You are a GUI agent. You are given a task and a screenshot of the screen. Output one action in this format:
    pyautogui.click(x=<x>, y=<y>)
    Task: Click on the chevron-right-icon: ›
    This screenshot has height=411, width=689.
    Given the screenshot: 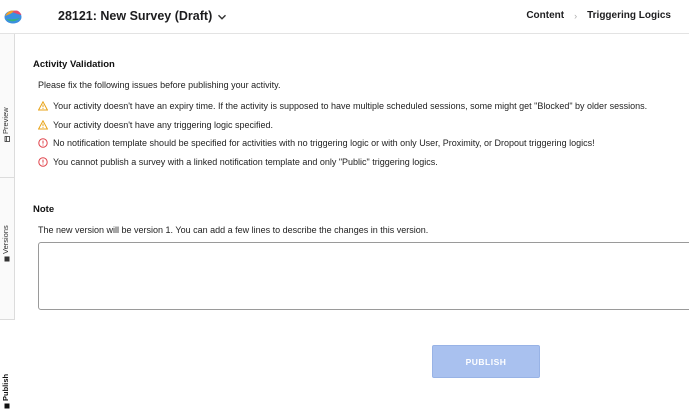 What is the action you would take?
    pyautogui.click(x=576, y=15)
    